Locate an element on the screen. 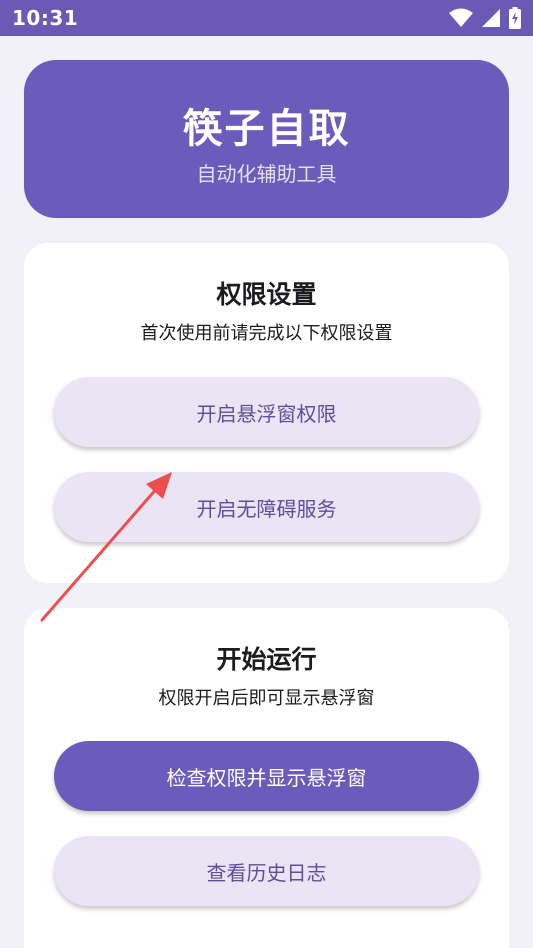  view-history-log-button: 查看历史日志 is located at coordinates (266, 871).